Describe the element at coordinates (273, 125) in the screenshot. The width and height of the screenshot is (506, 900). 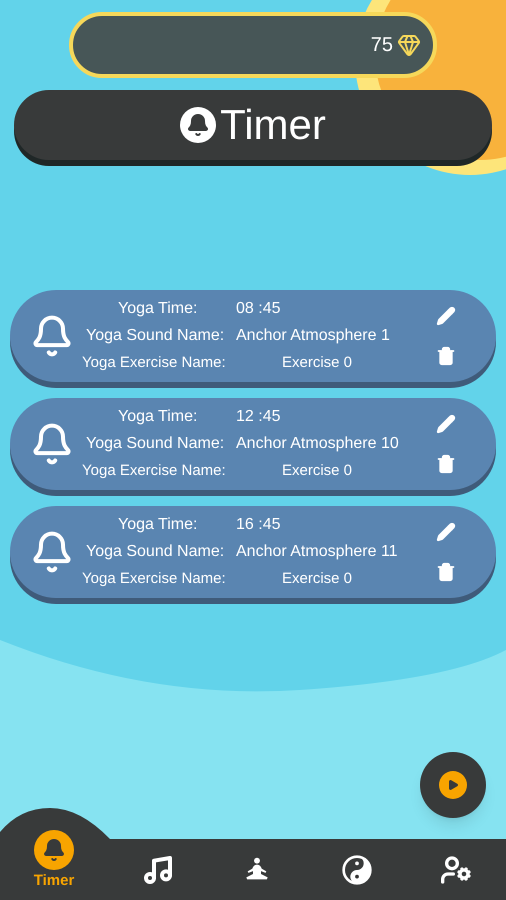
I see `page-title: Timer` at that location.